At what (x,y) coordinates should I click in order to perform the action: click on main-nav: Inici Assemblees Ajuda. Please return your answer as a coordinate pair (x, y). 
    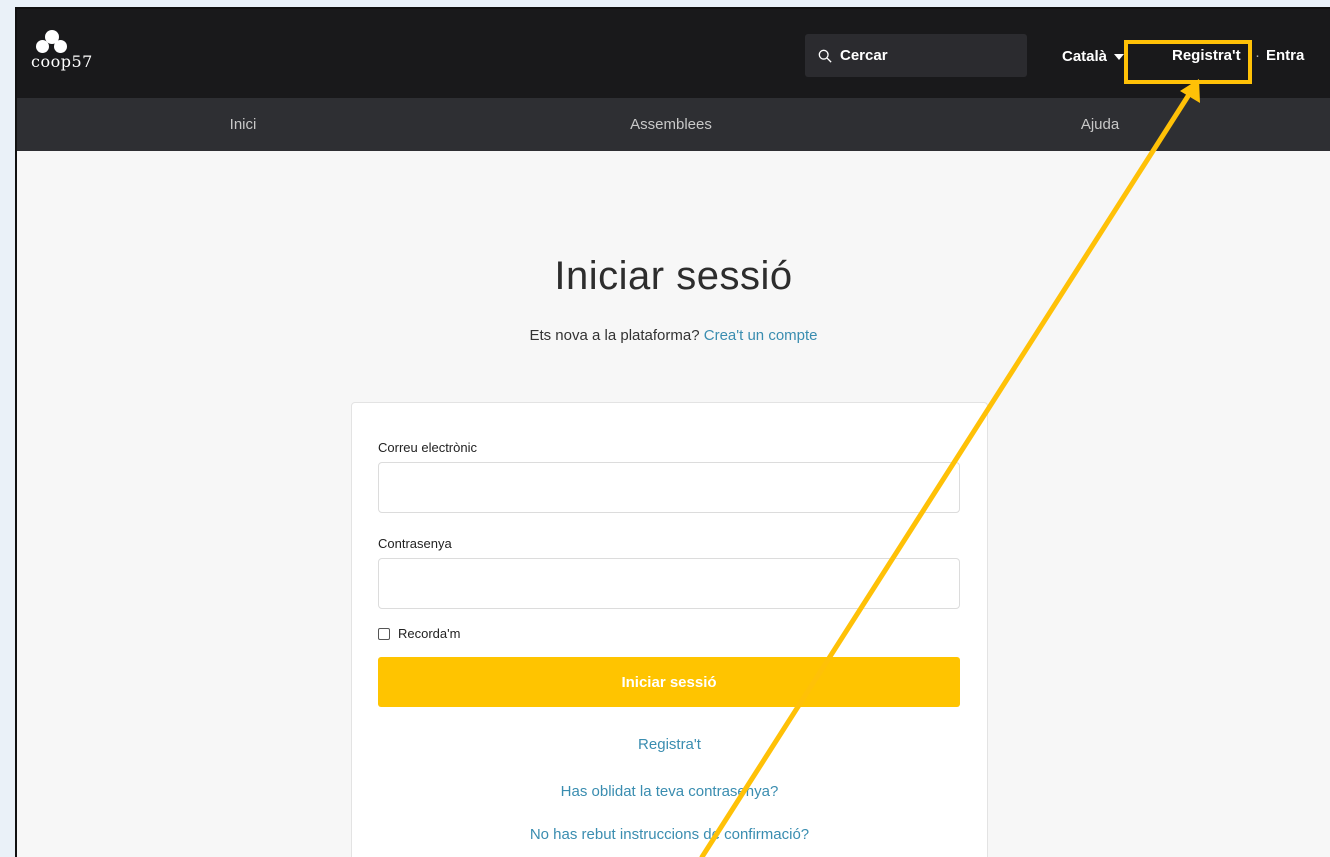
    Looking at the image, I should click on (673, 124).